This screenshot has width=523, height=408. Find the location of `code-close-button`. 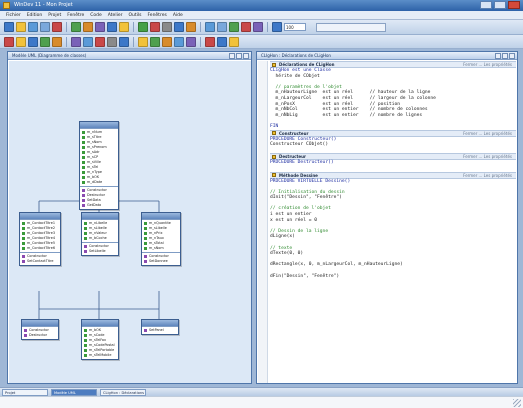

code-close-button is located at coordinates (512, 56).